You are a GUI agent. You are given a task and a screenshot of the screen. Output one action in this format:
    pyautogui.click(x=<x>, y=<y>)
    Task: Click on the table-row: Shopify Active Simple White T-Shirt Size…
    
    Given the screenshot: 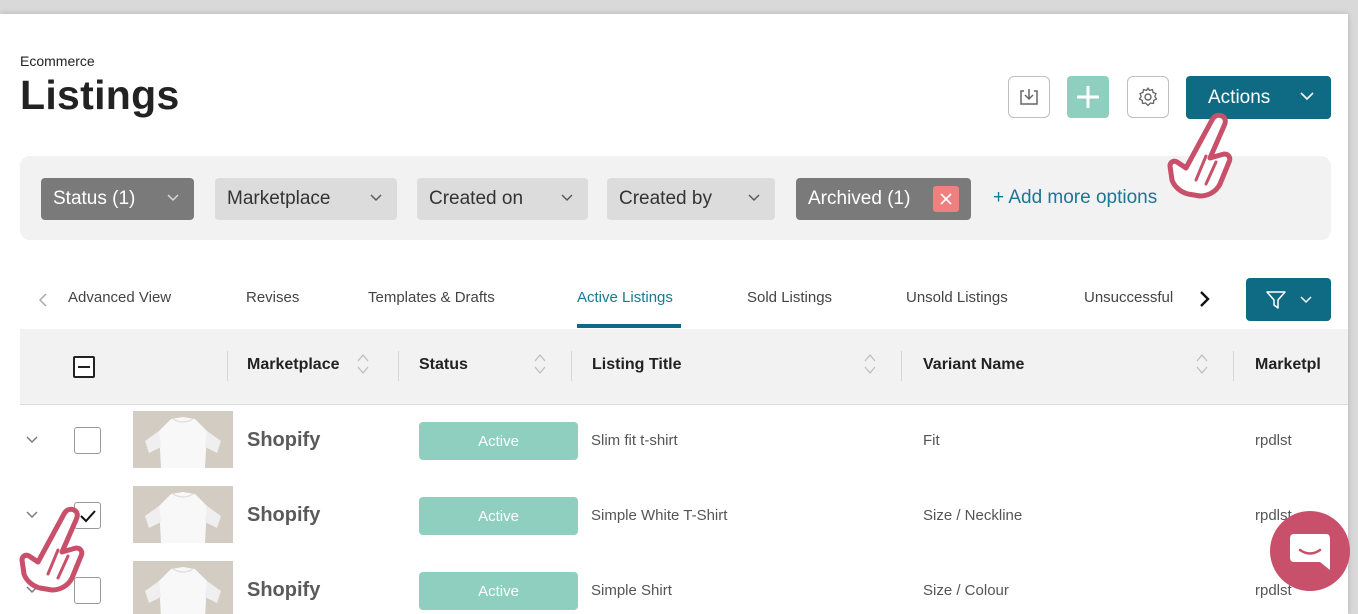 What is the action you would take?
    pyautogui.click(x=674, y=518)
    